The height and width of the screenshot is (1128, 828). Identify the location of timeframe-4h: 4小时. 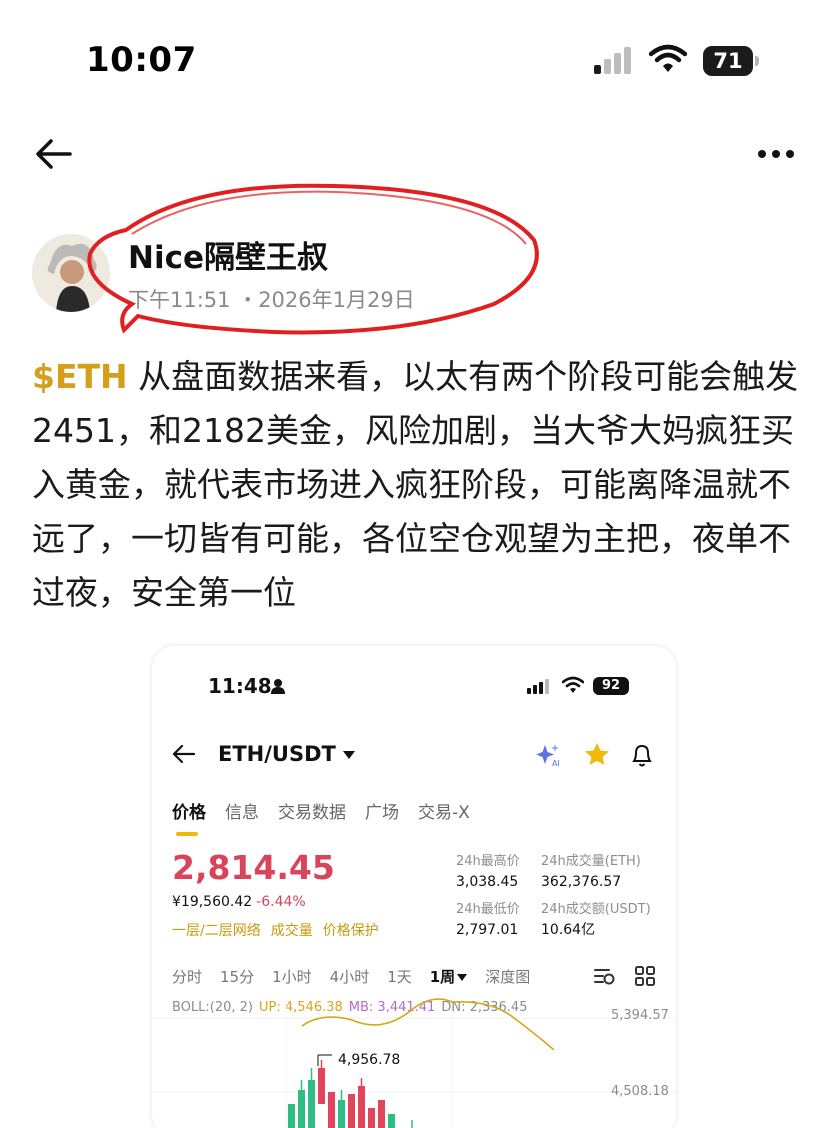
(350, 976).